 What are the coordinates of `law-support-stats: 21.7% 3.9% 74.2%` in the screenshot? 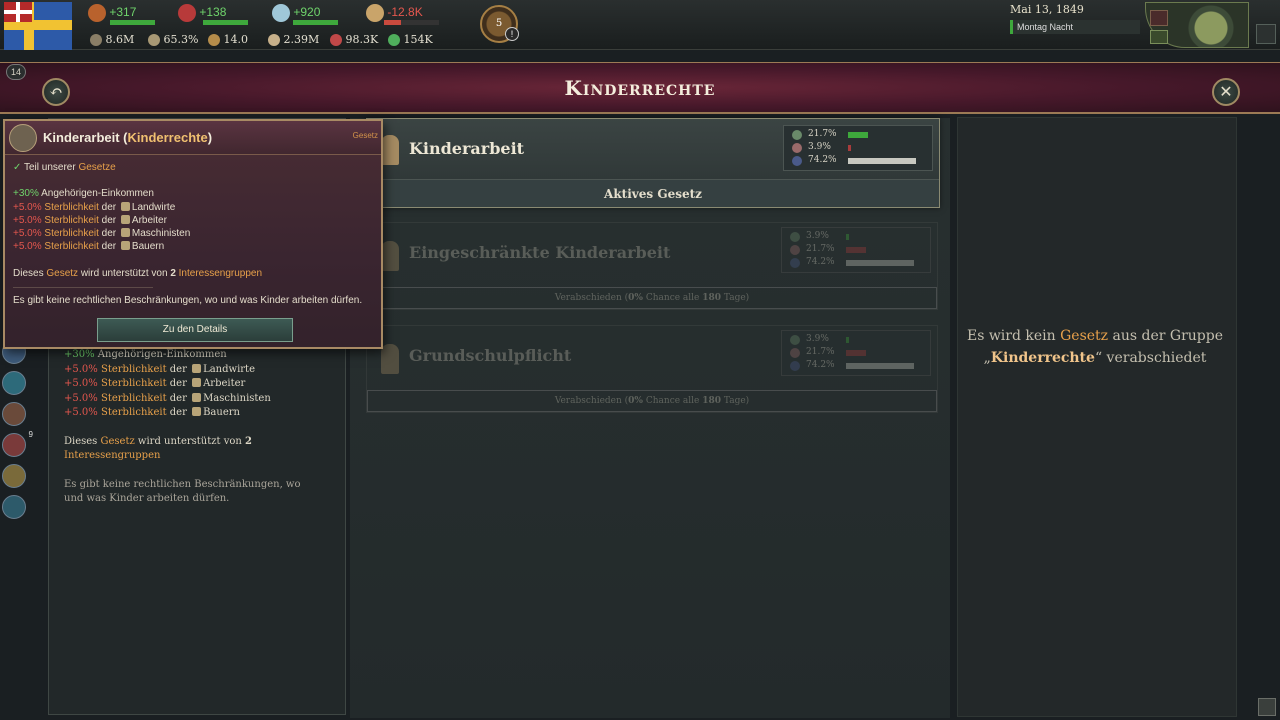 It's located at (858, 148).